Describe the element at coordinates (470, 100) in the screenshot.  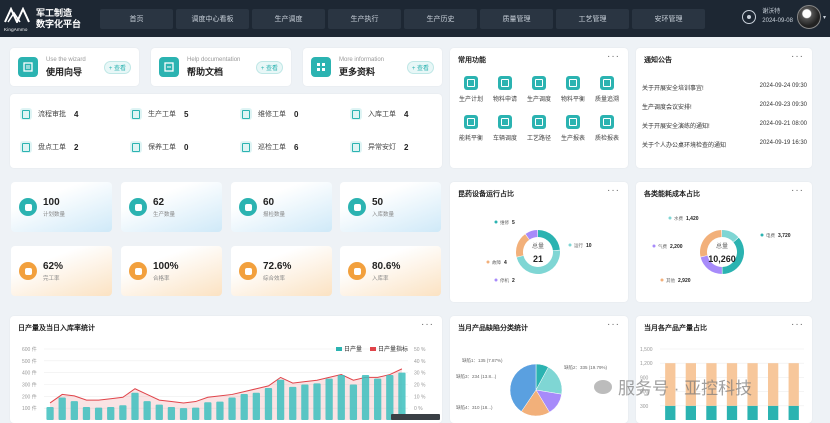
I see `function-label: 生产计划` at that location.